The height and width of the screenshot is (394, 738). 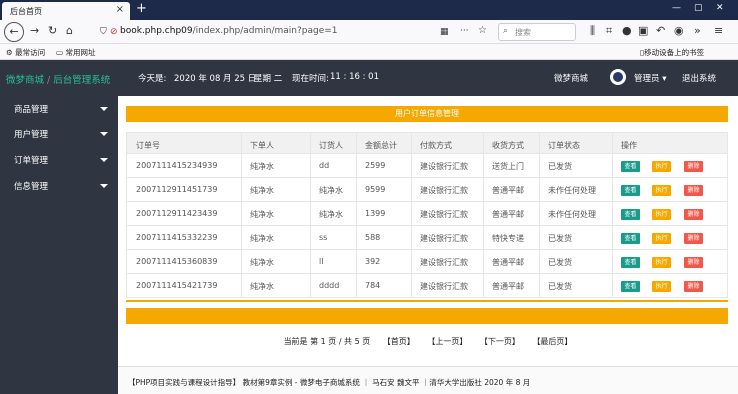 I want to click on brand-subtitle: 后台管理系统, so click(x=82, y=80).